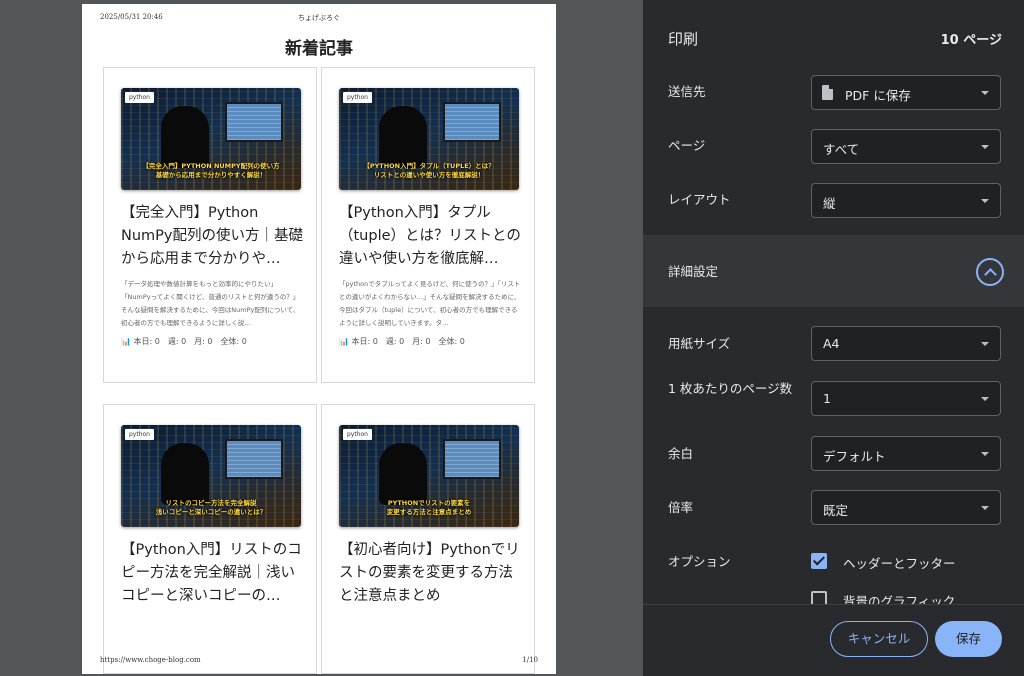 The image size is (1024, 676). I want to click on layout-label: レイアウト, so click(699, 199).